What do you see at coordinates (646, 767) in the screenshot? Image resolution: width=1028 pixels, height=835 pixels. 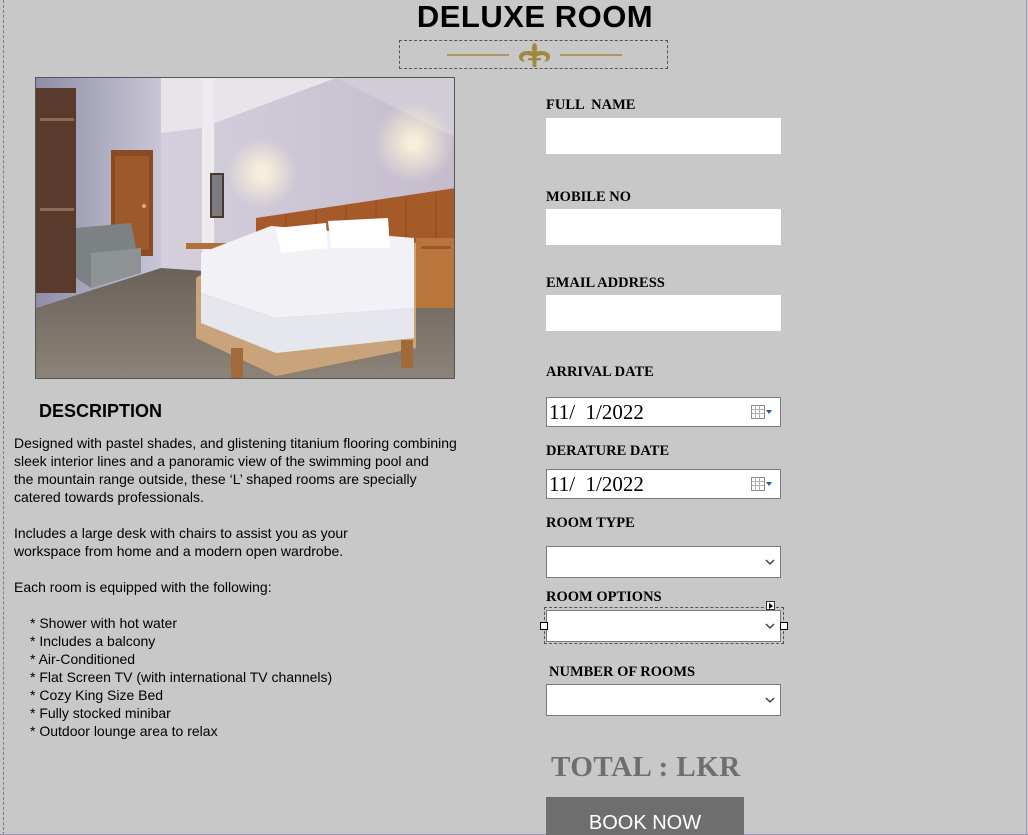 I see `total-label: TOTAL : LKR` at bounding box center [646, 767].